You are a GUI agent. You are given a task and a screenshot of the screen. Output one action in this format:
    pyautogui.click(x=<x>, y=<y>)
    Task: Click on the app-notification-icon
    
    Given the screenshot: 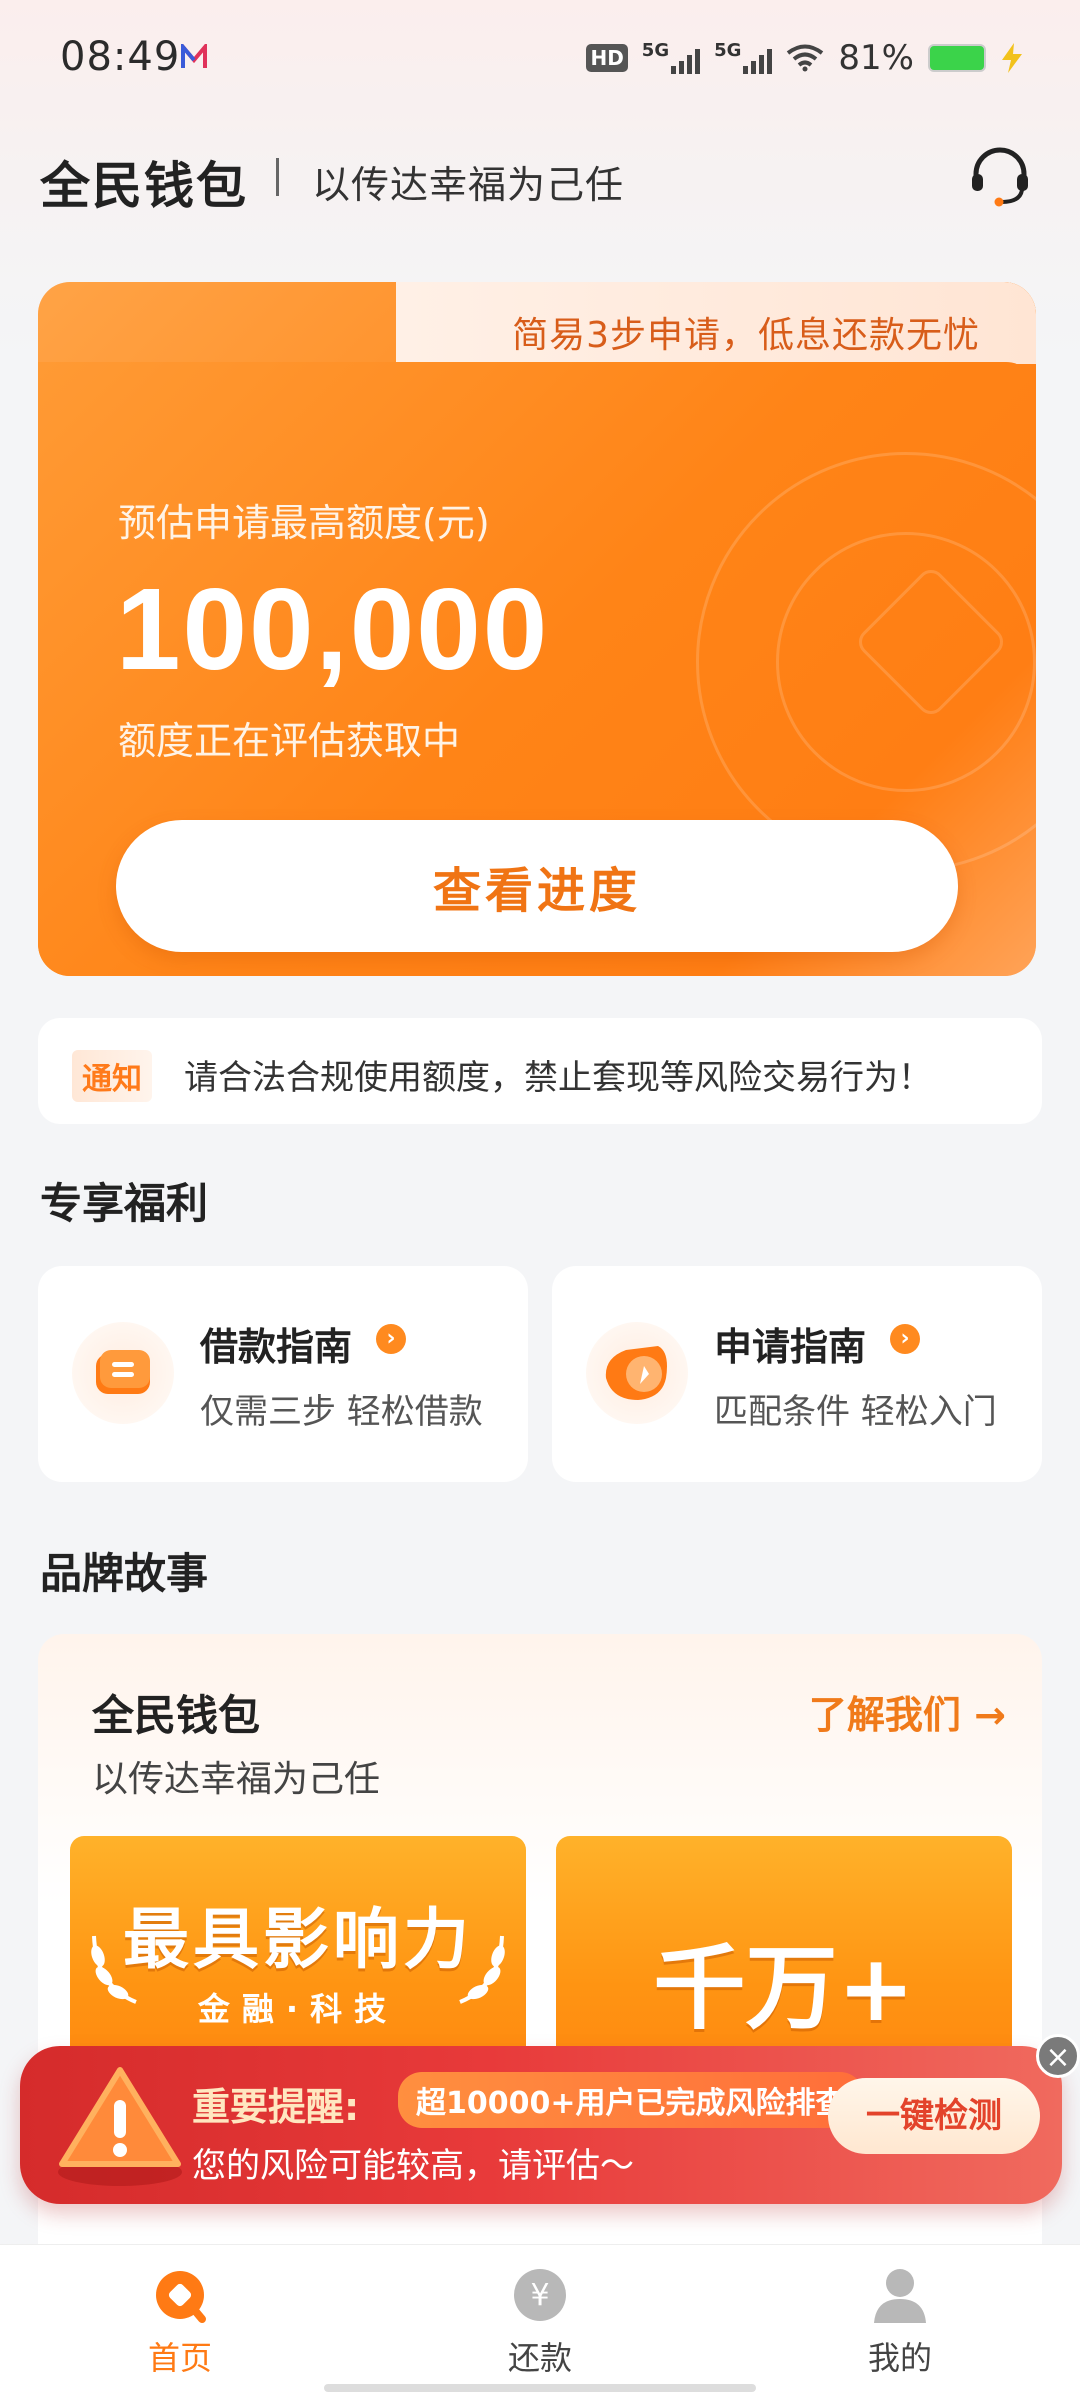 What is the action you would take?
    pyautogui.click(x=194, y=56)
    